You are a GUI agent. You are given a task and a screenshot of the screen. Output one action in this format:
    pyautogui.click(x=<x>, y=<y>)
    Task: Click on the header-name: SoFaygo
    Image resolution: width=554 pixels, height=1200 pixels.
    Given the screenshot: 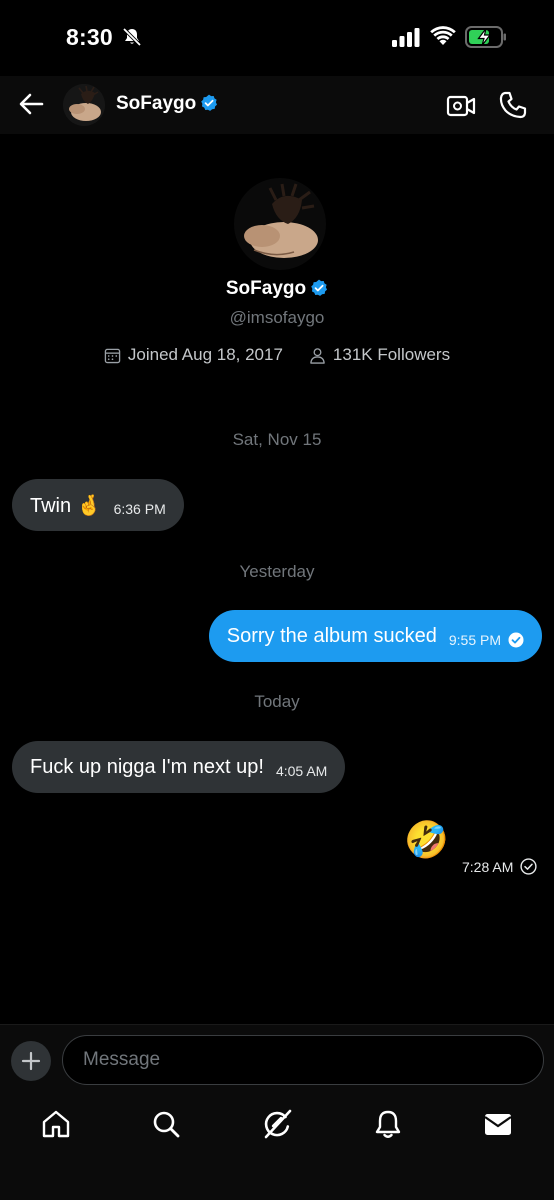 What is the action you would take?
    pyautogui.click(x=167, y=104)
    